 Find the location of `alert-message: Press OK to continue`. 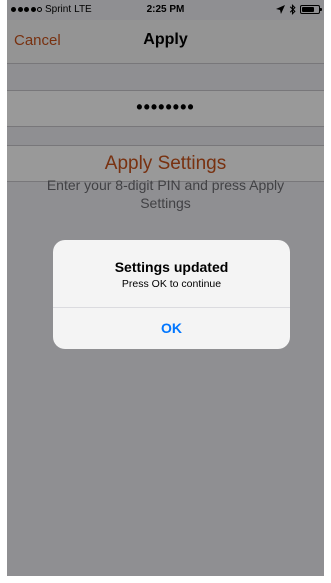

alert-message: Press OK to continue is located at coordinates (171, 284).